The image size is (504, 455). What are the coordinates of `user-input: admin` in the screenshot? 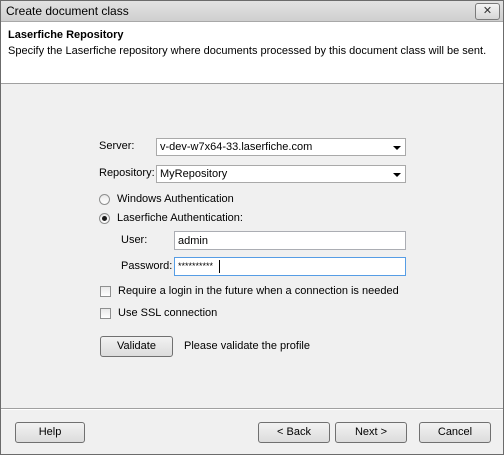 It's located at (290, 240).